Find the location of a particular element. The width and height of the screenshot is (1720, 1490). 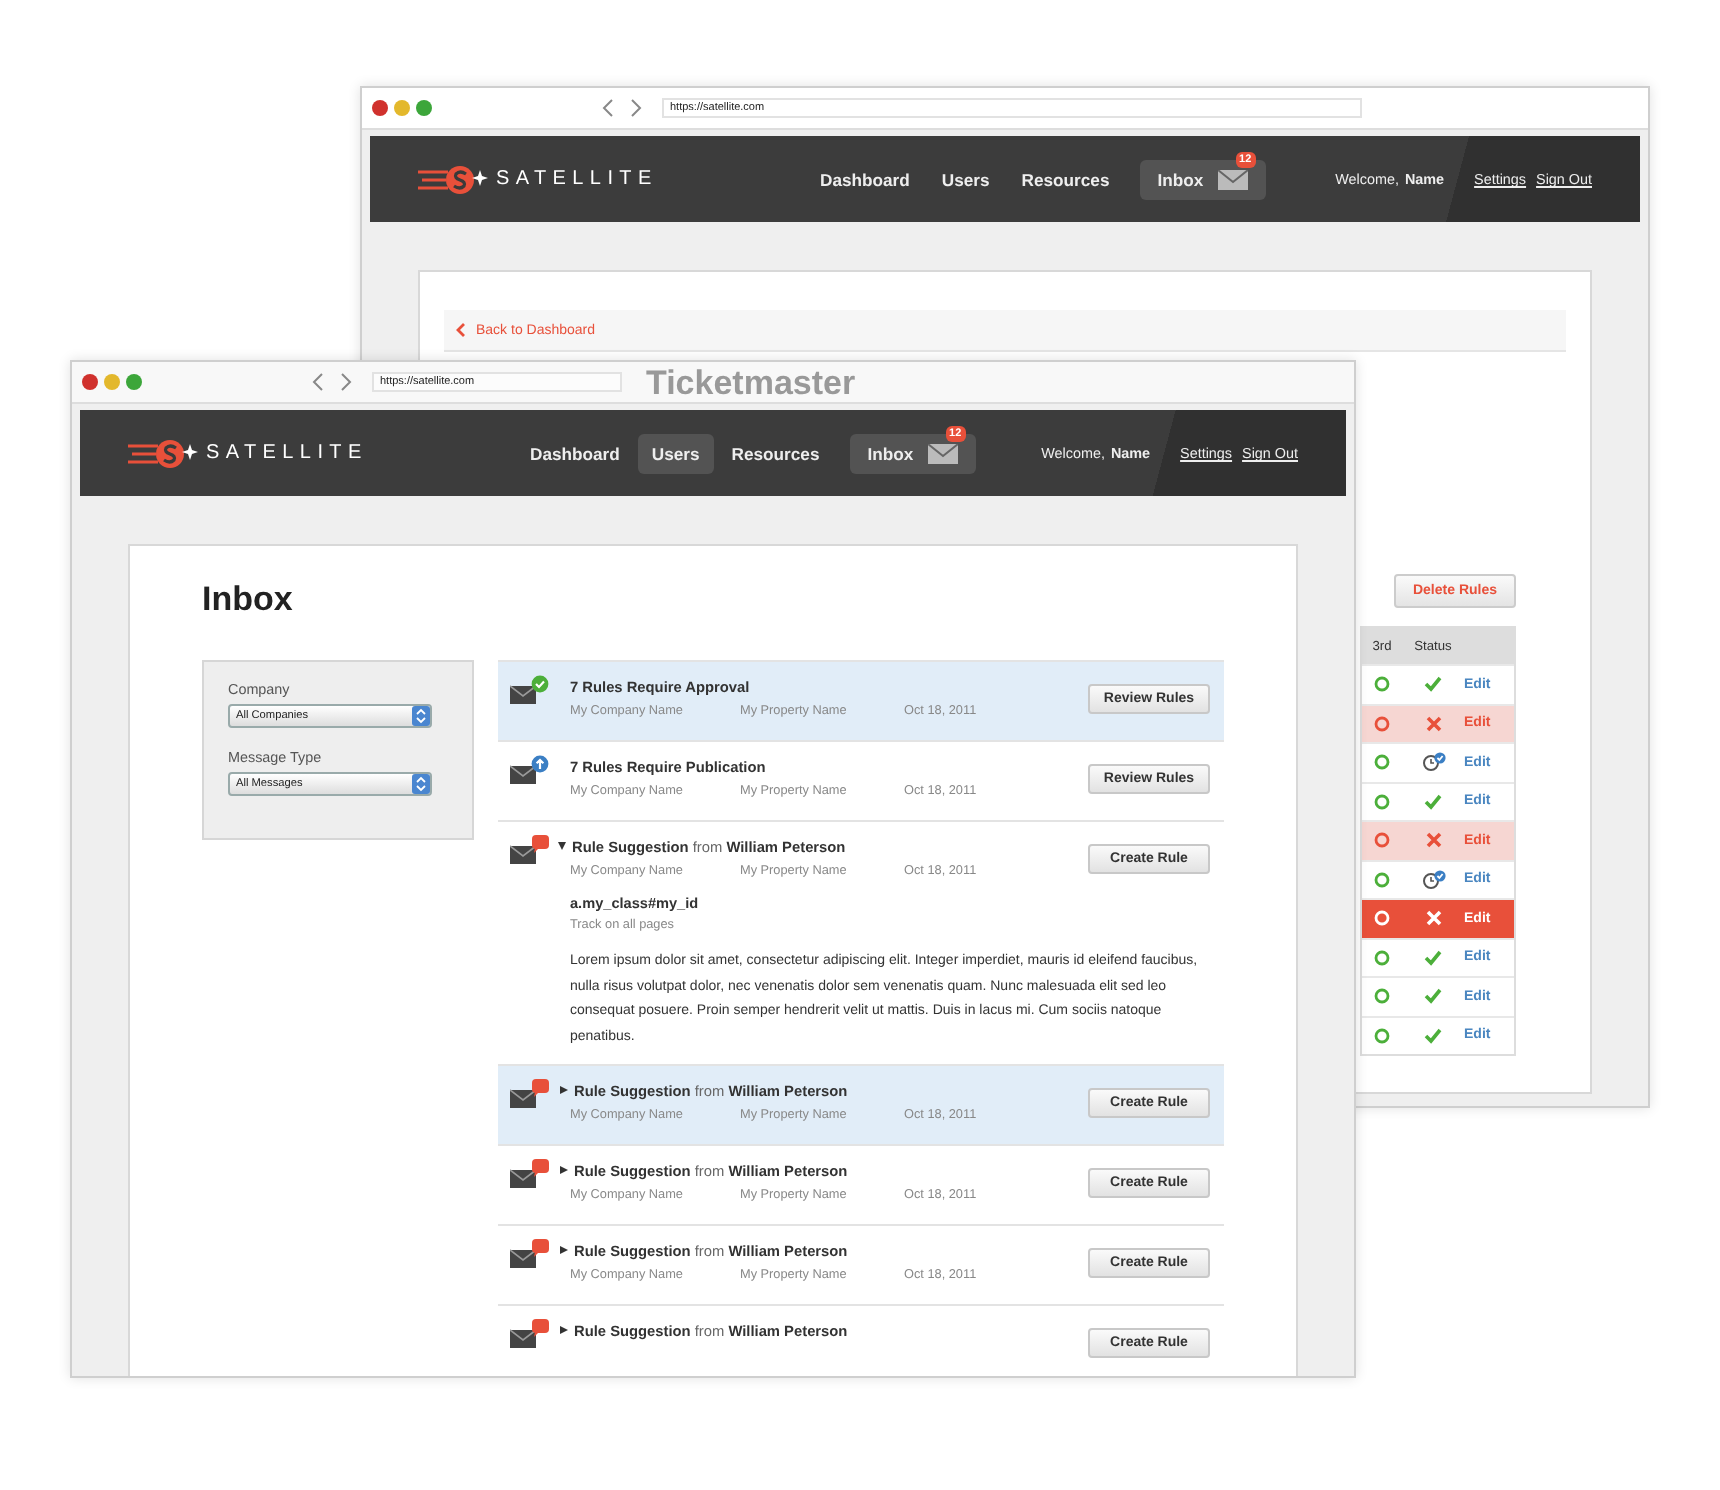

page-heading: Ticketmaster is located at coordinates (751, 384).